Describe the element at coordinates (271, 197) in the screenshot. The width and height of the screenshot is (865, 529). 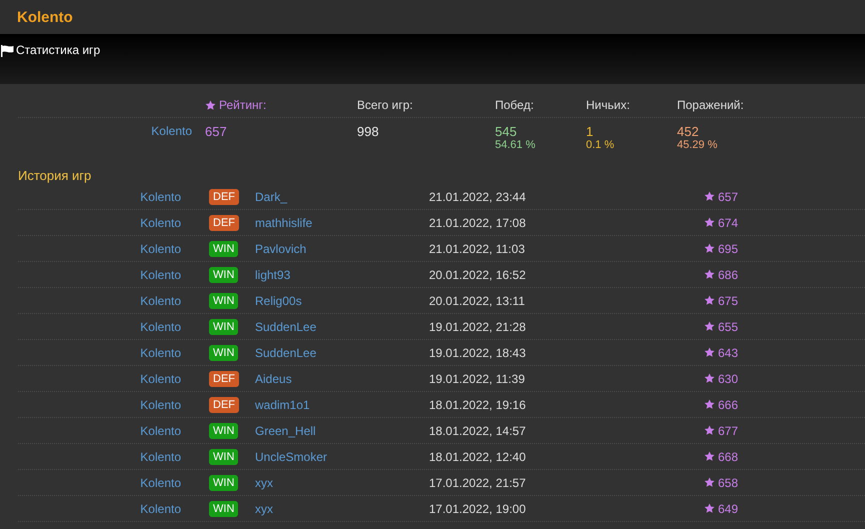
I see `opponent-link: Dark_` at that location.